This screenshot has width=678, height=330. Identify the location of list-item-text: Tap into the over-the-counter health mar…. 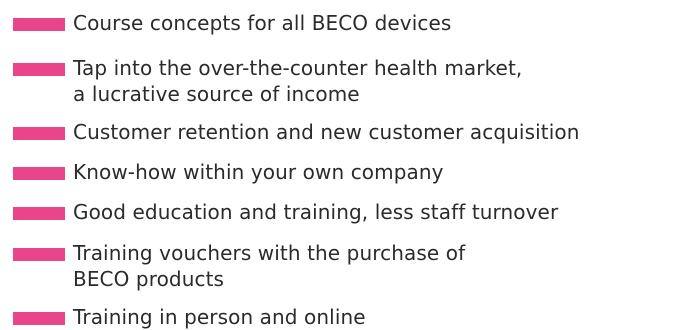
(297, 81).